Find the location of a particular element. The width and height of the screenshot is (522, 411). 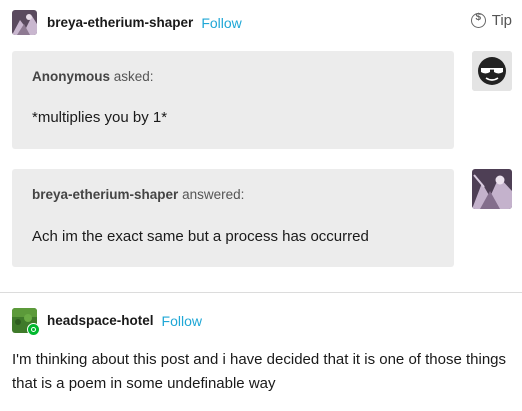

answer-meta: breya-etherium-shaper answered: is located at coordinates (138, 194).